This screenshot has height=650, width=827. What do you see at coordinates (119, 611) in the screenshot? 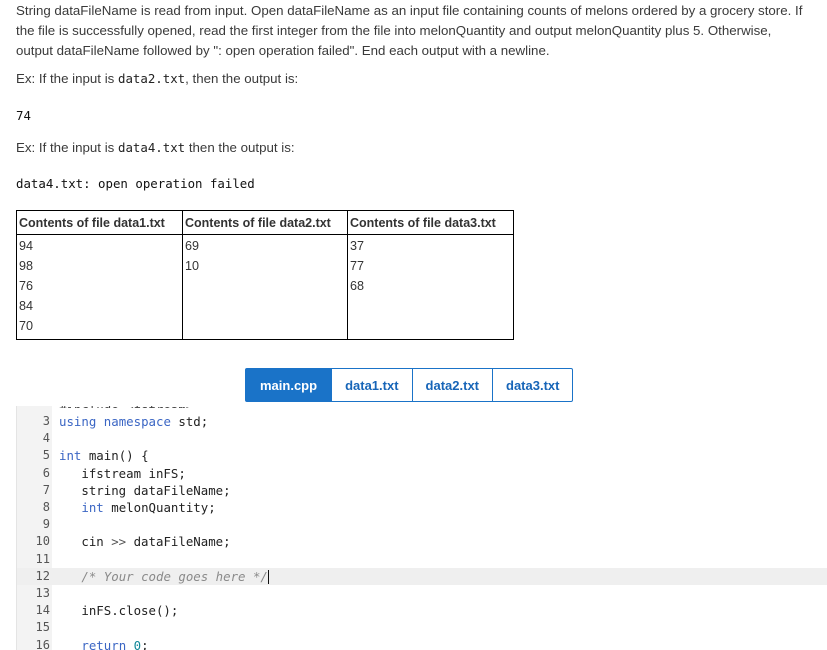
I see `code-text: inFS.close();` at bounding box center [119, 611].